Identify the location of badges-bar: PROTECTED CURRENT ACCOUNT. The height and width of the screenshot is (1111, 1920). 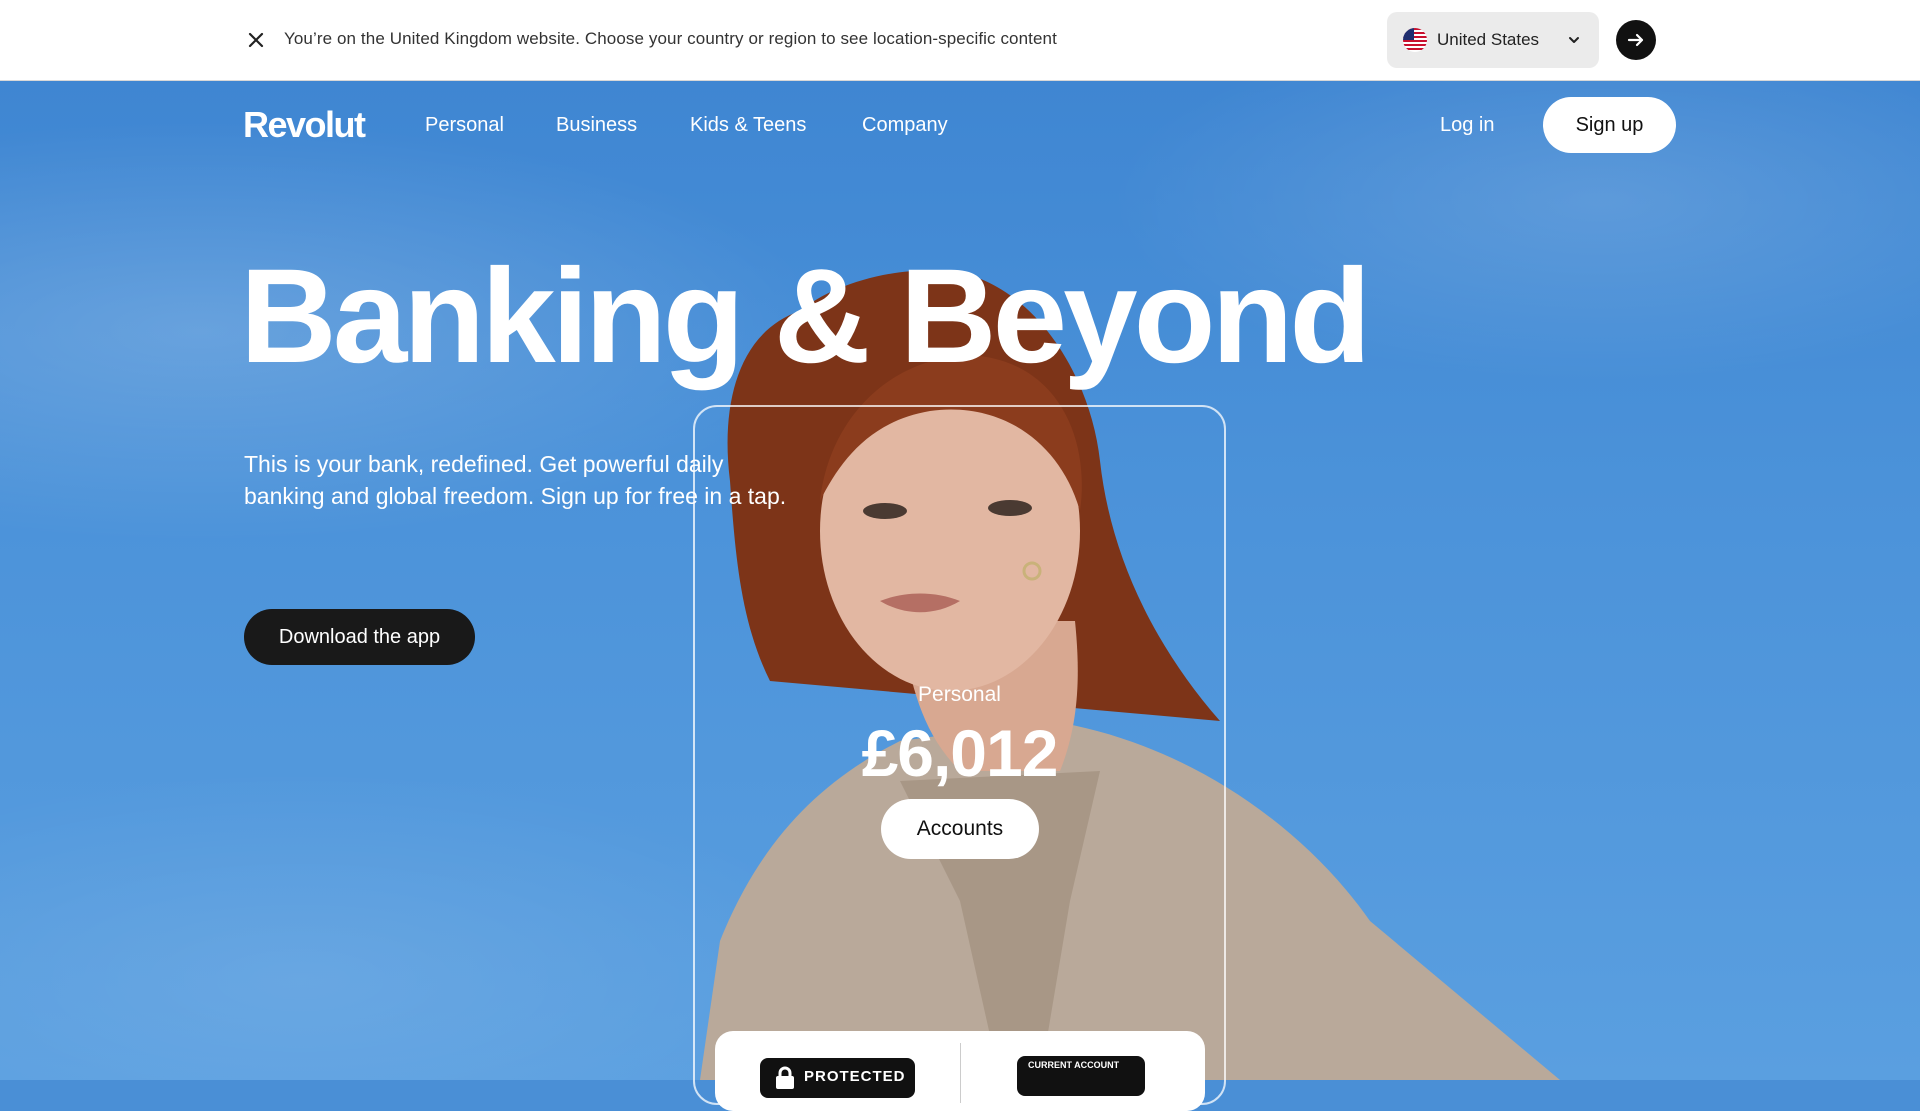
(960, 1071).